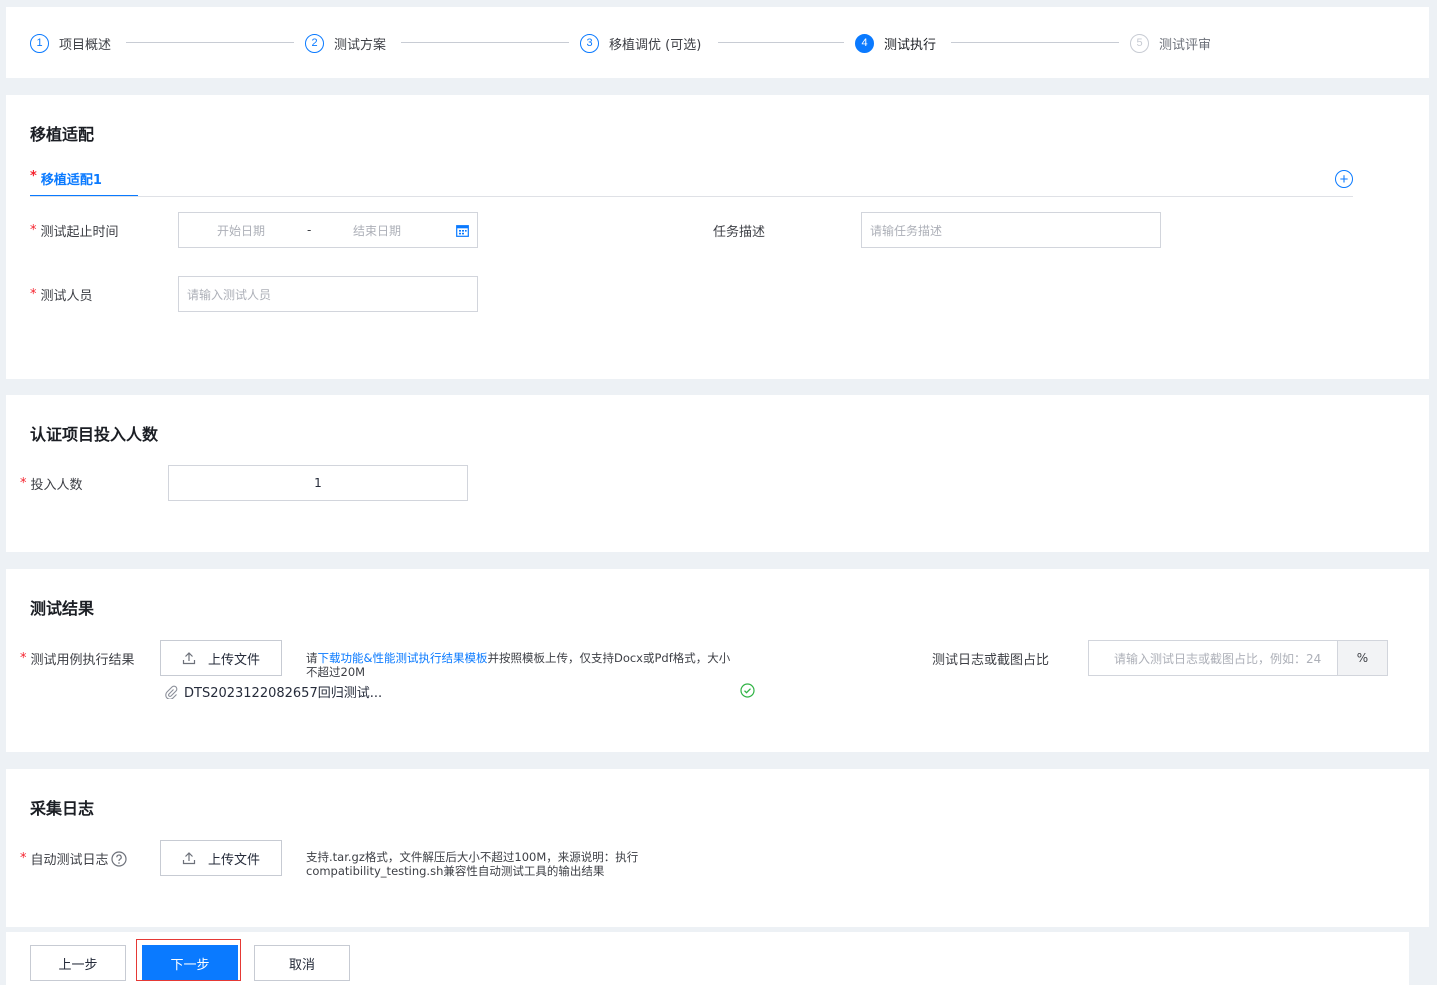  I want to click on ratio-input: 请输入测试日志或截图占比，例如：24, so click(1213, 658).